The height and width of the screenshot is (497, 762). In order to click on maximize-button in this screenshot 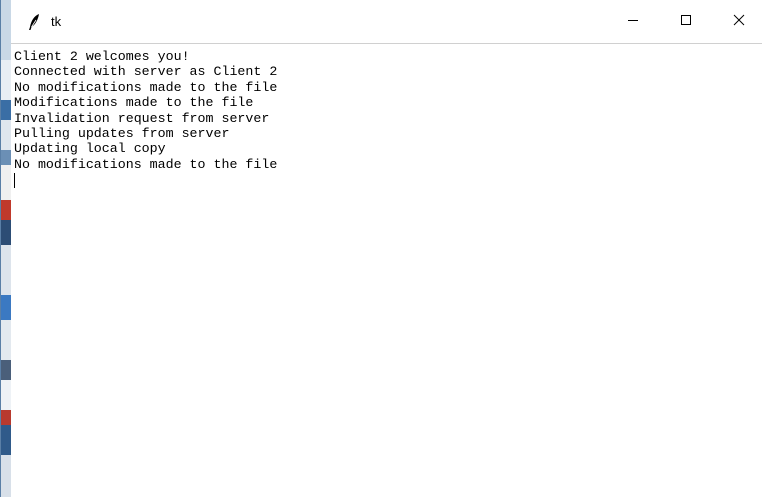, I will do `click(686, 22)`.